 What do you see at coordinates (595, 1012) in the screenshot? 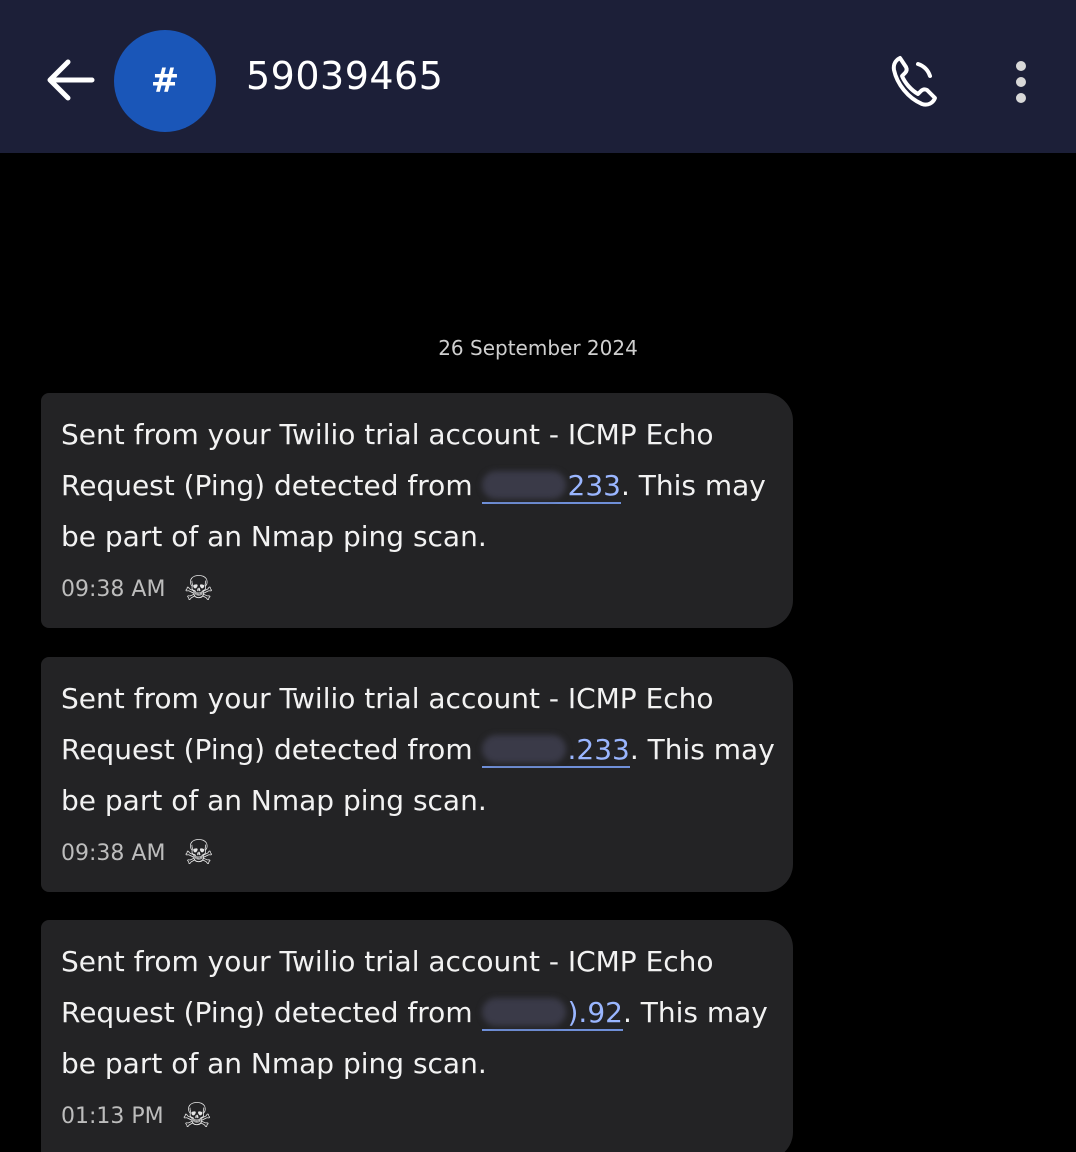
I see `ip-visible-part: ).92` at bounding box center [595, 1012].